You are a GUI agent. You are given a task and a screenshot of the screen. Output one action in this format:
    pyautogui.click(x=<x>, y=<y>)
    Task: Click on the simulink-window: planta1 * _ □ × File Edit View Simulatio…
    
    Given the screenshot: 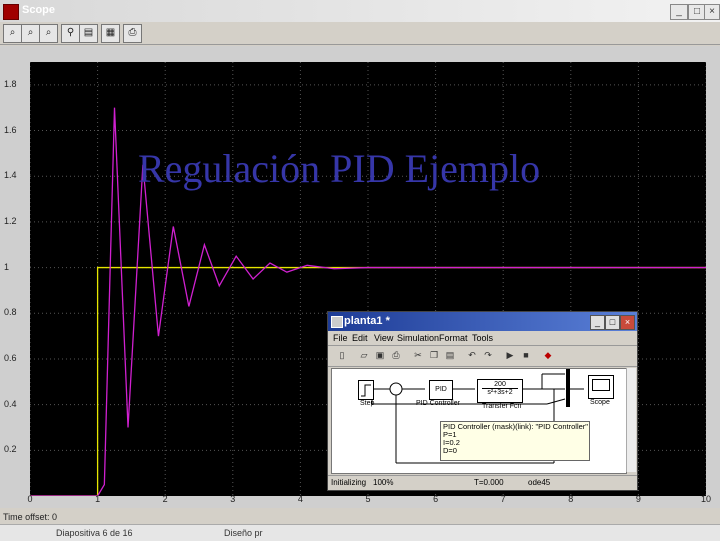 What is the action you would take?
    pyautogui.click(x=482, y=401)
    